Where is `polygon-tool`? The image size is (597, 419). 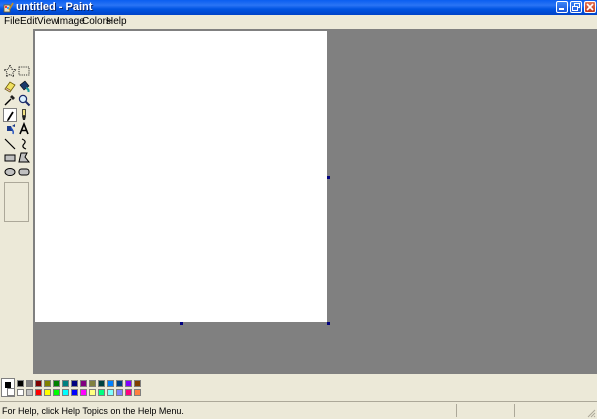
polygon-tool is located at coordinates (24, 158).